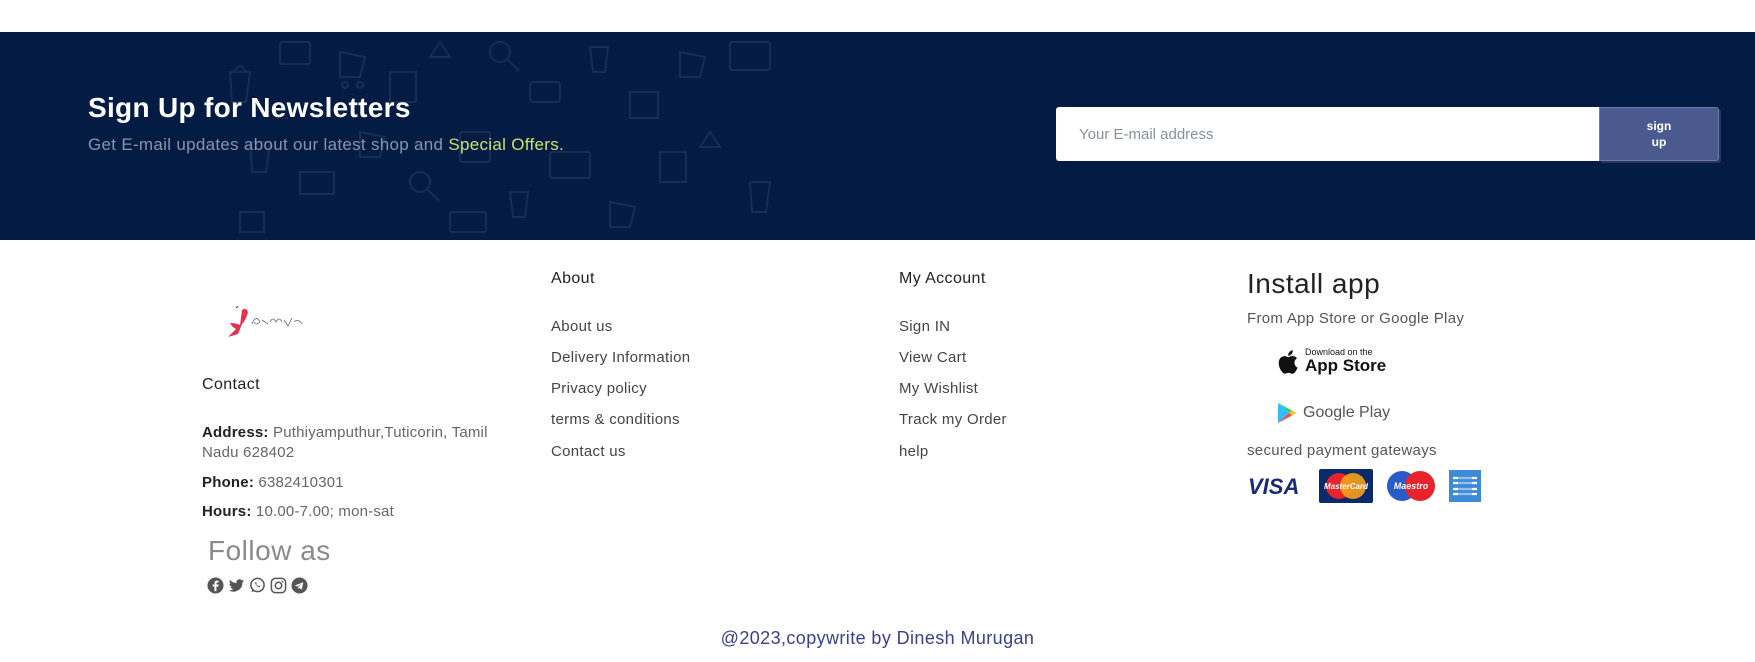  Describe the element at coordinates (215, 585) in the screenshot. I see `facebook-icon` at that location.